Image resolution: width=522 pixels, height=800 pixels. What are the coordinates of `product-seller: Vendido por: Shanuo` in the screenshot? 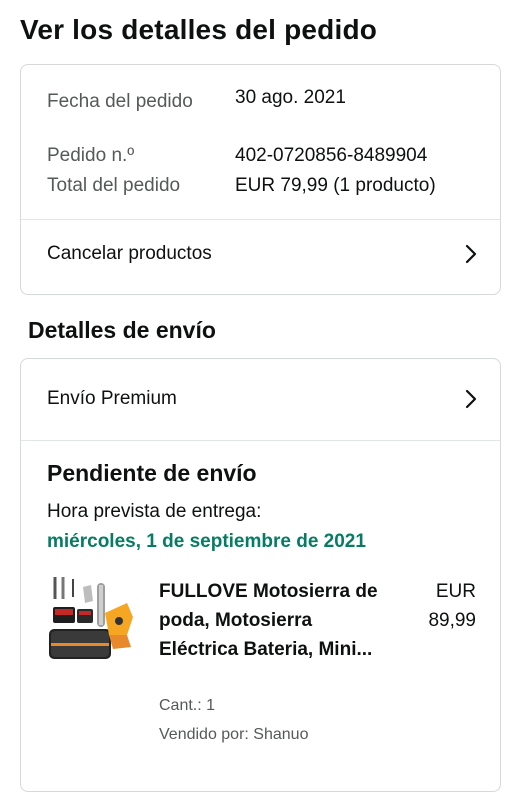 It's located at (234, 734).